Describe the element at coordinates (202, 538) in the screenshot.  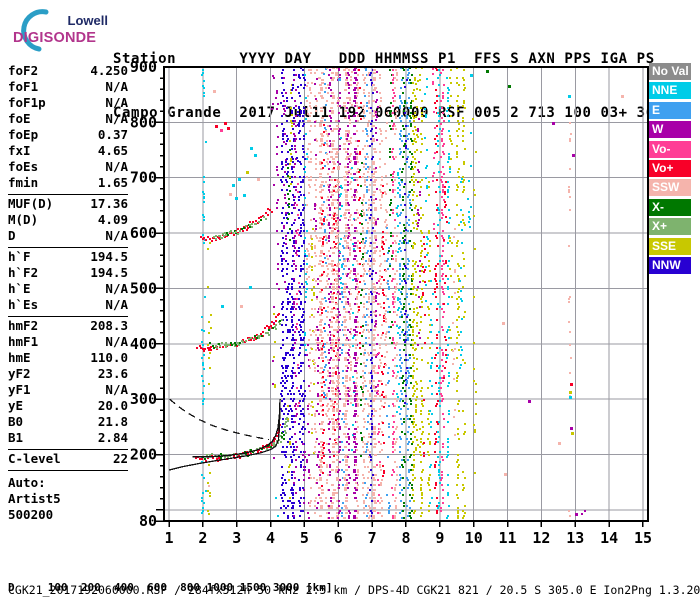
I see `x-axis-tick-label: 2` at that location.